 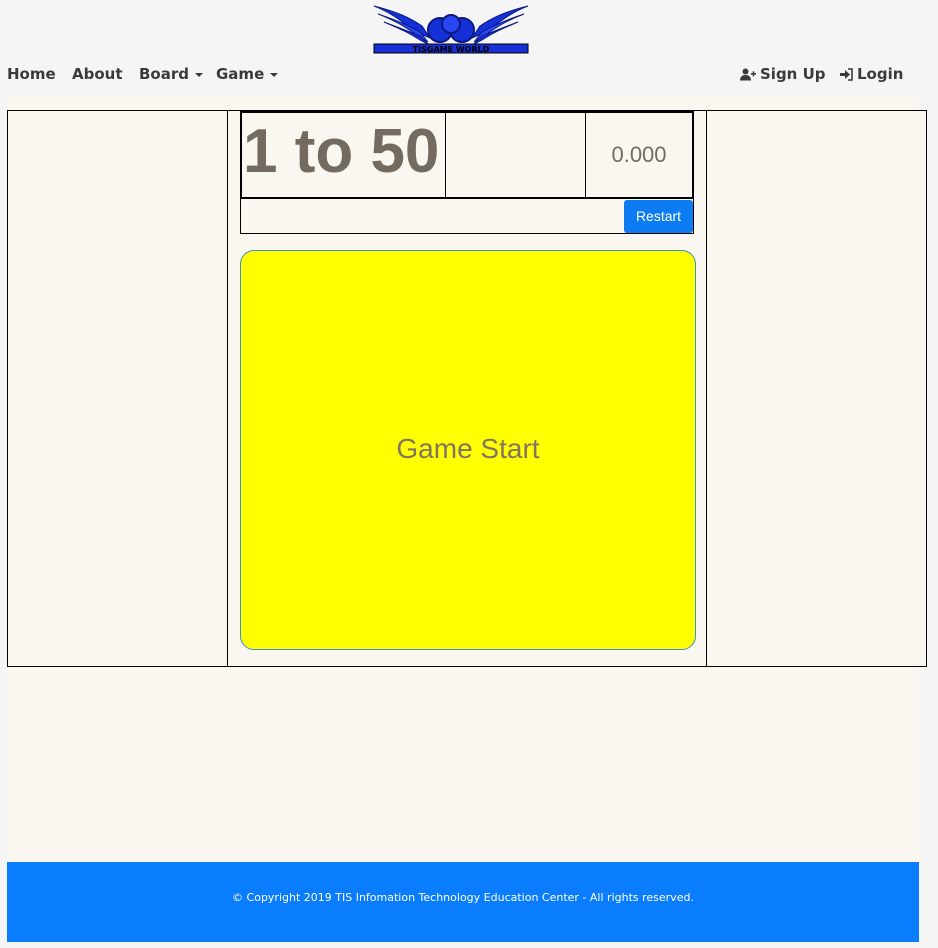 I want to click on user-plus-icon, so click(x=748, y=74).